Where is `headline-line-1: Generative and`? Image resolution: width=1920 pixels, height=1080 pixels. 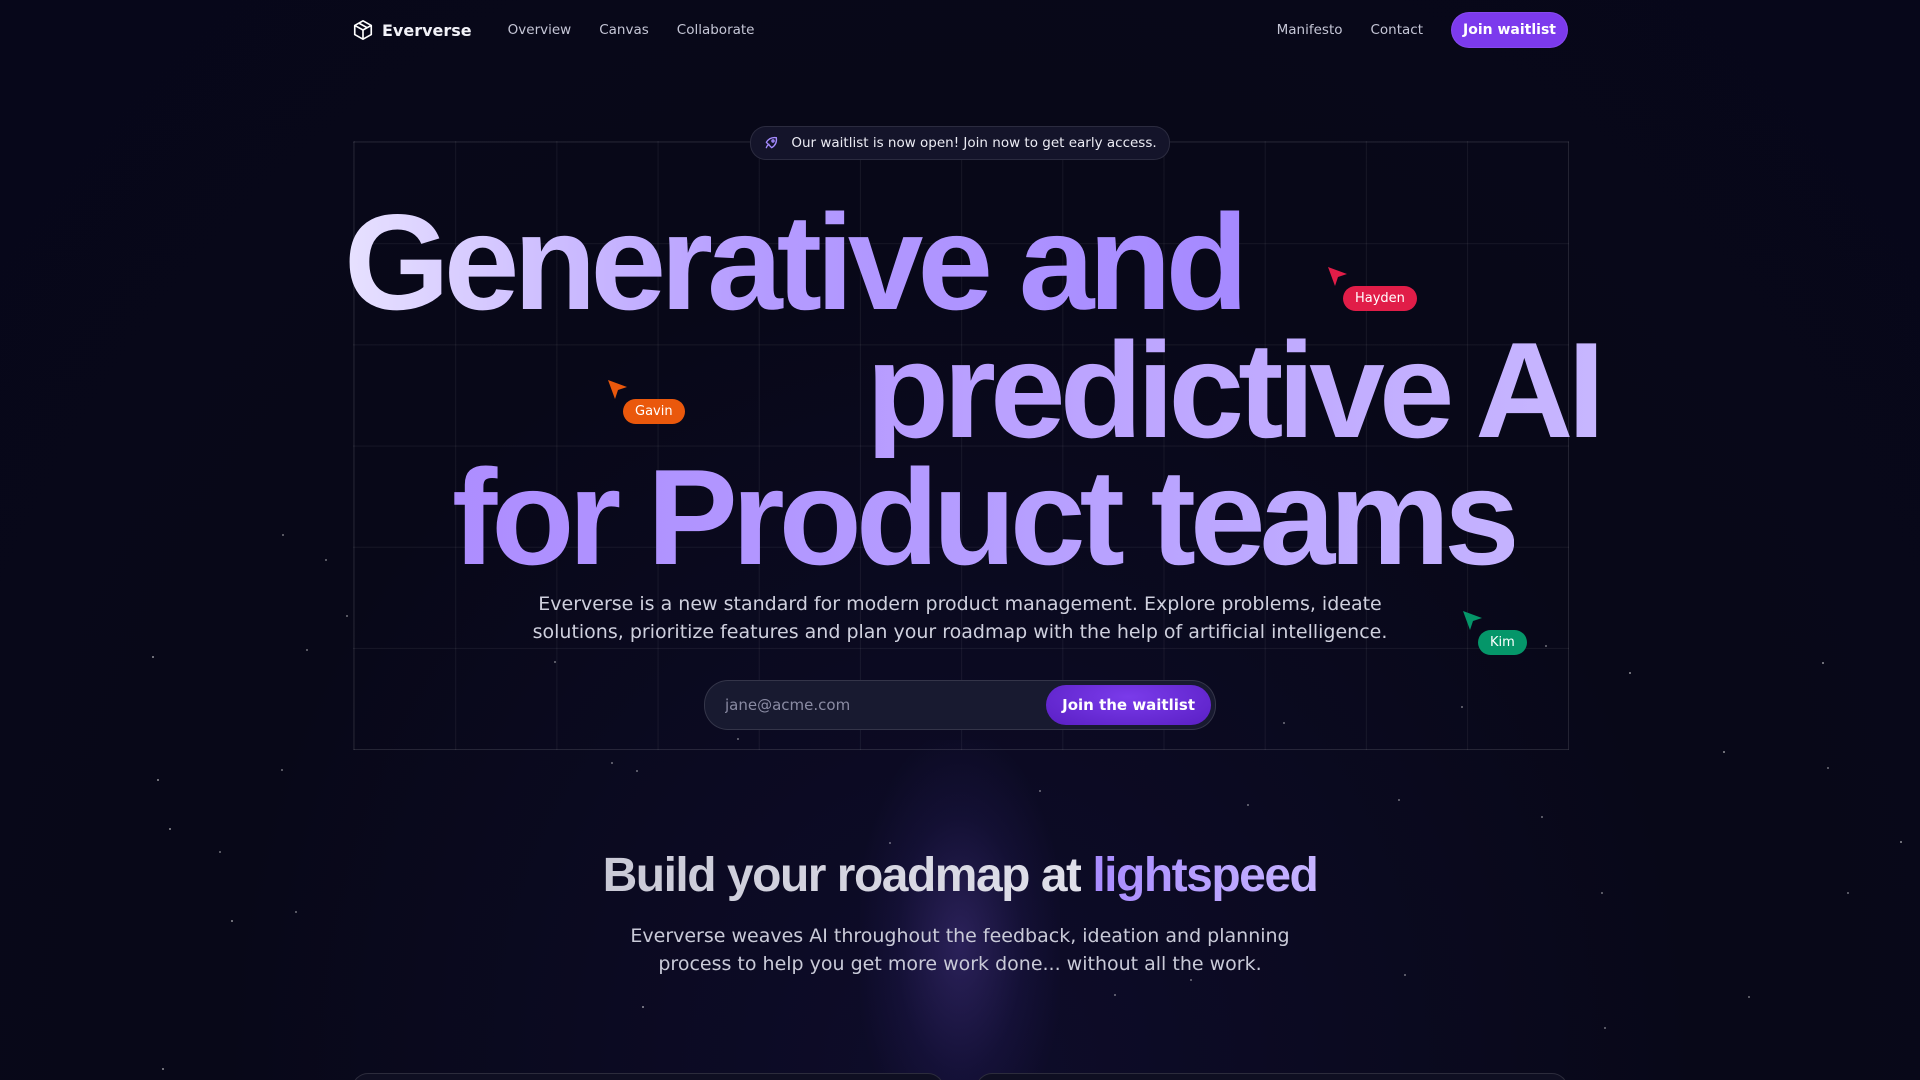
headline-line-1: Generative and is located at coordinates (796, 262).